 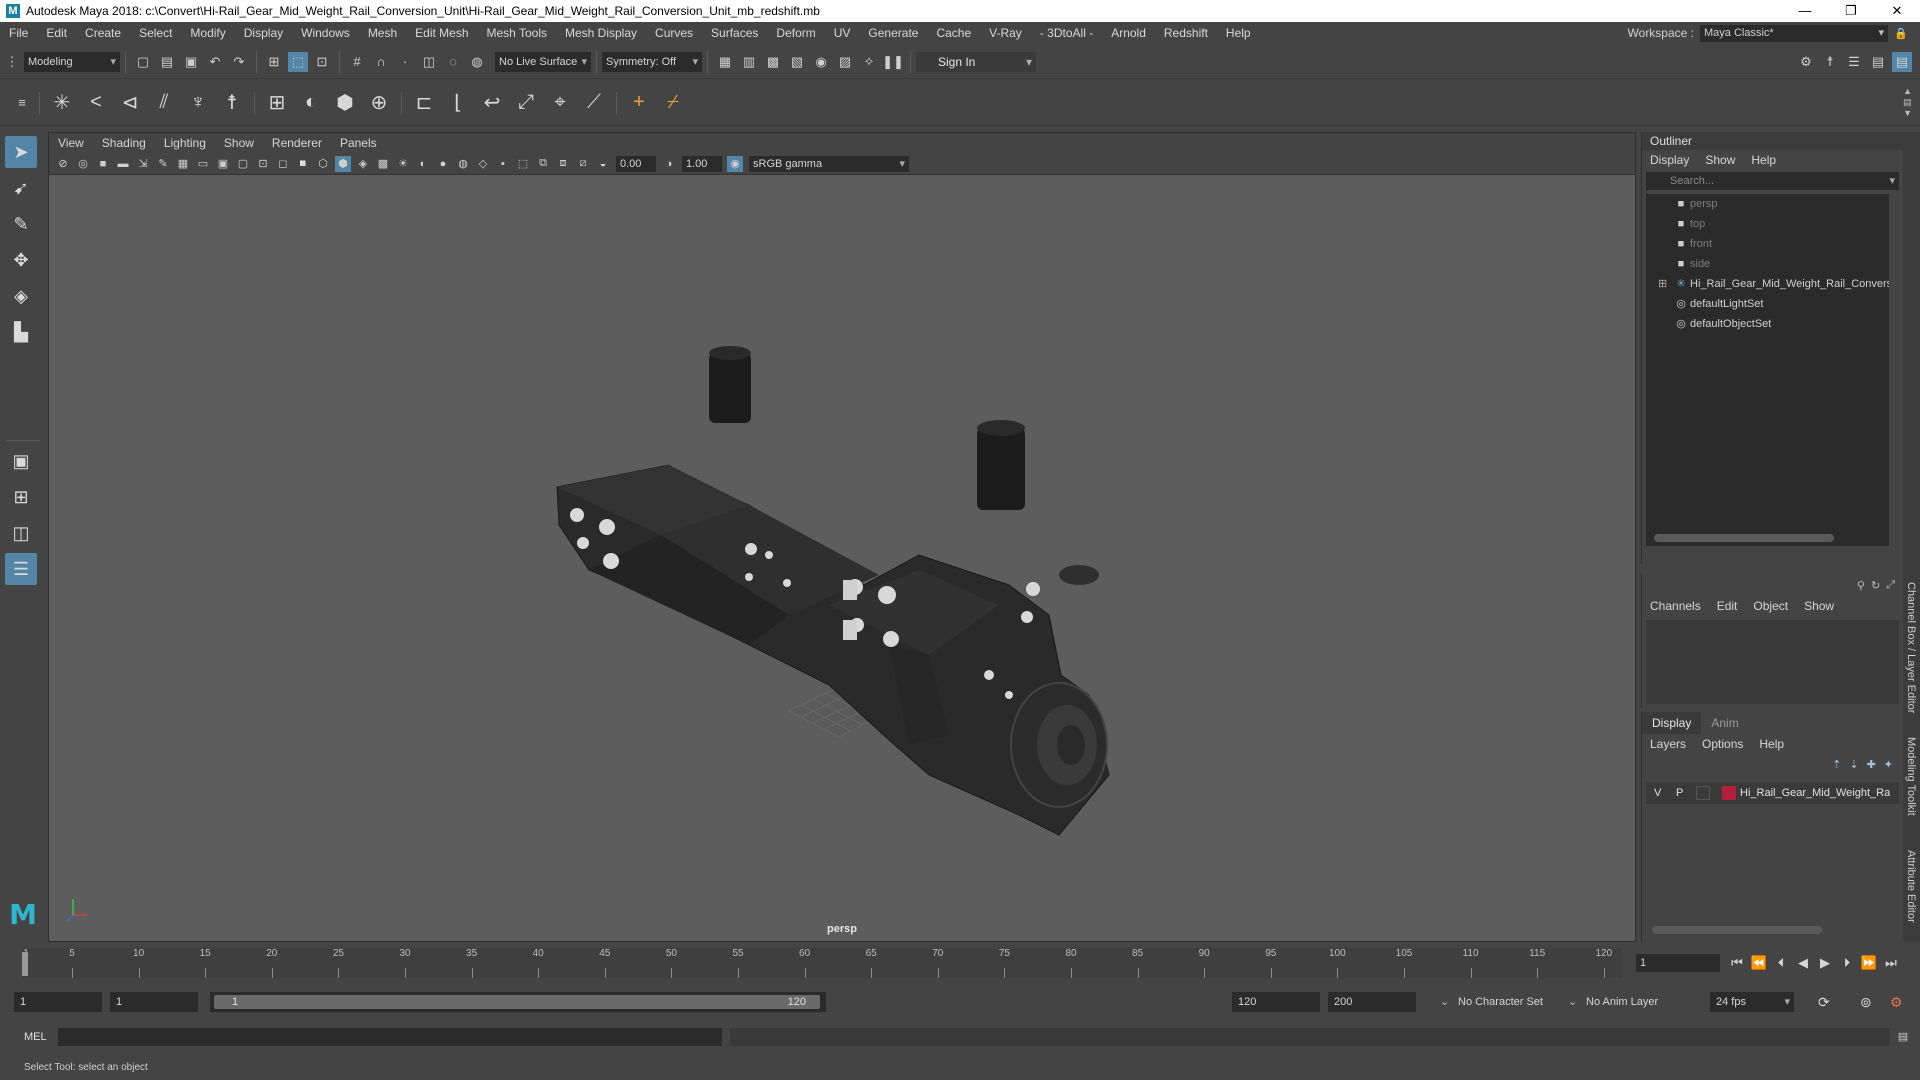 What do you see at coordinates (1737, 963) in the screenshot?
I see `go-to-start-icon: ⏮` at bounding box center [1737, 963].